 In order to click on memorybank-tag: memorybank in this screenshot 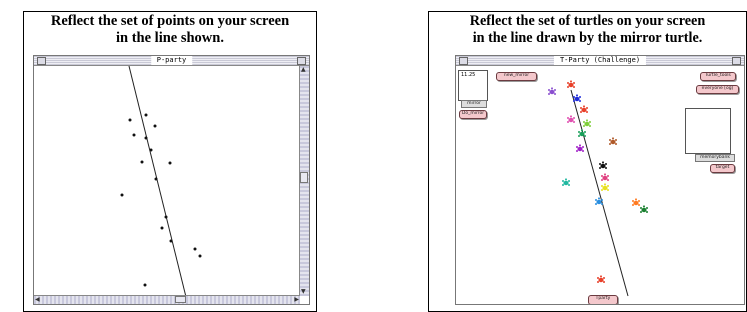, I will do `click(715, 158)`.